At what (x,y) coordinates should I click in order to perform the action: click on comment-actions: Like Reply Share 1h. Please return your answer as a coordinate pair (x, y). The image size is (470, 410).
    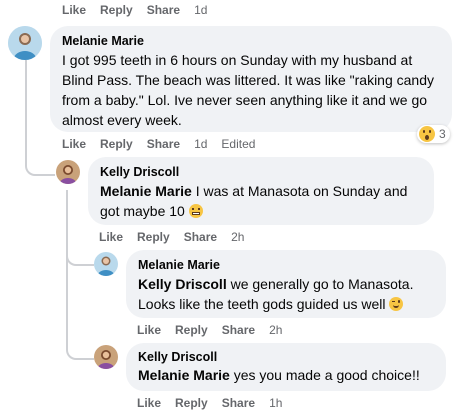
    Looking at the image, I should click on (216, 403).